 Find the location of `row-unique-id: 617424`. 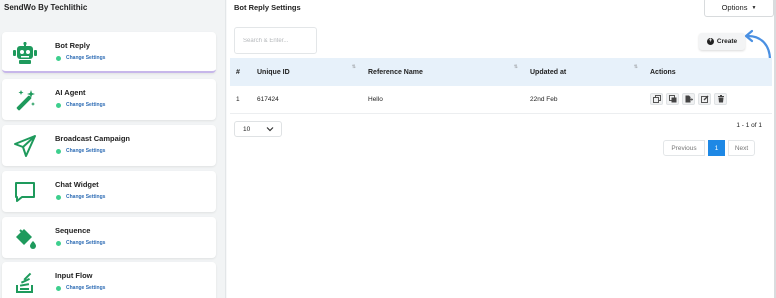

row-unique-id: 617424 is located at coordinates (268, 99).